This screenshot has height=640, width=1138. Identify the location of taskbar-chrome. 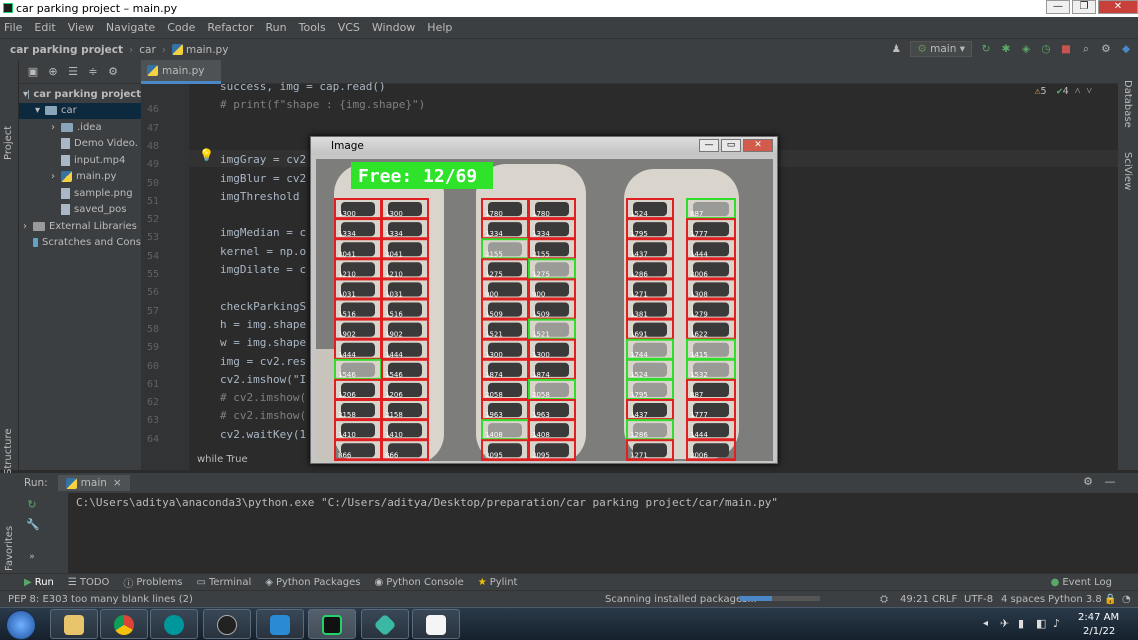
(124, 624).